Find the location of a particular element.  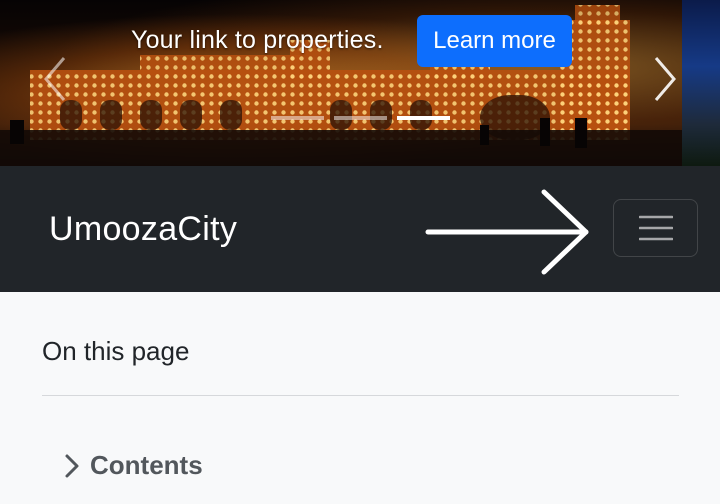

chevron-left-icon is located at coordinates (55, 79).